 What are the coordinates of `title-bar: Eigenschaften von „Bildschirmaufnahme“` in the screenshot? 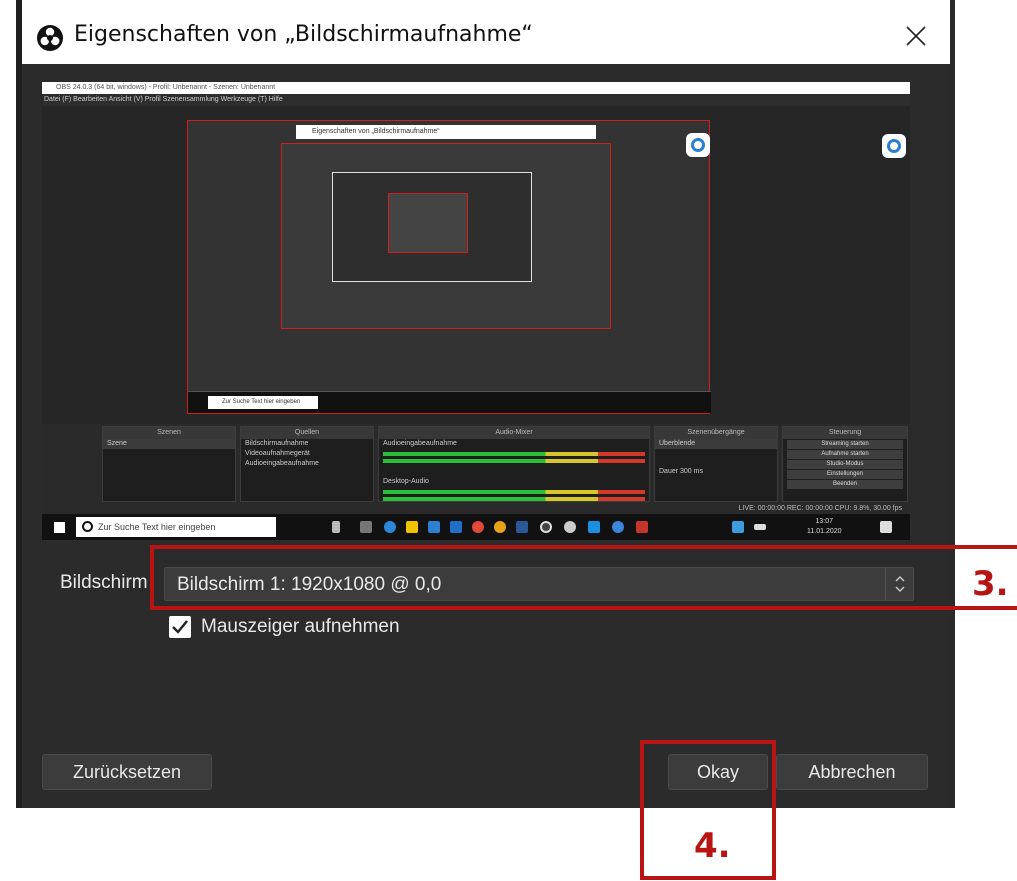 It's located at (486, 32).